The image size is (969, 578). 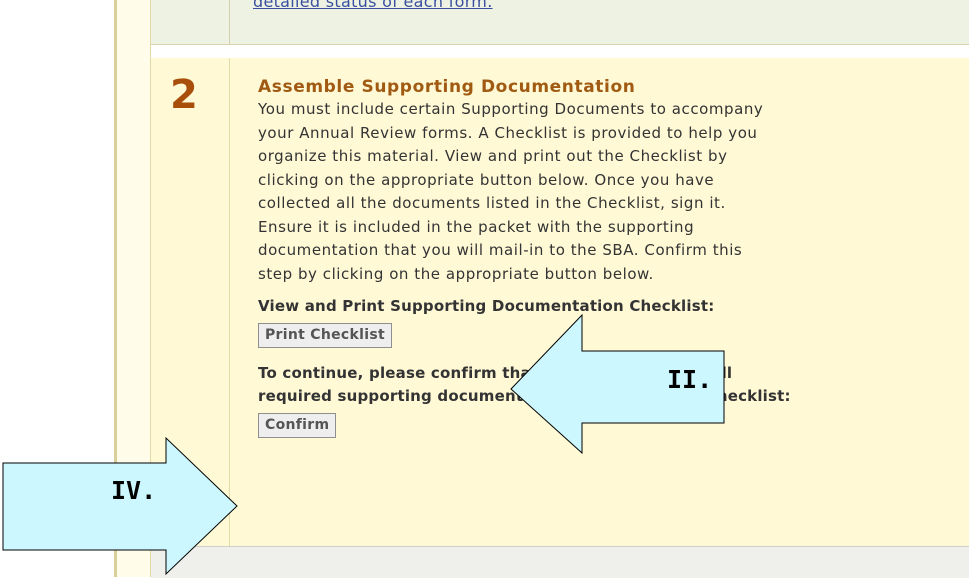 I want to click on callout-arrow-right, so click(x=120, y=506).